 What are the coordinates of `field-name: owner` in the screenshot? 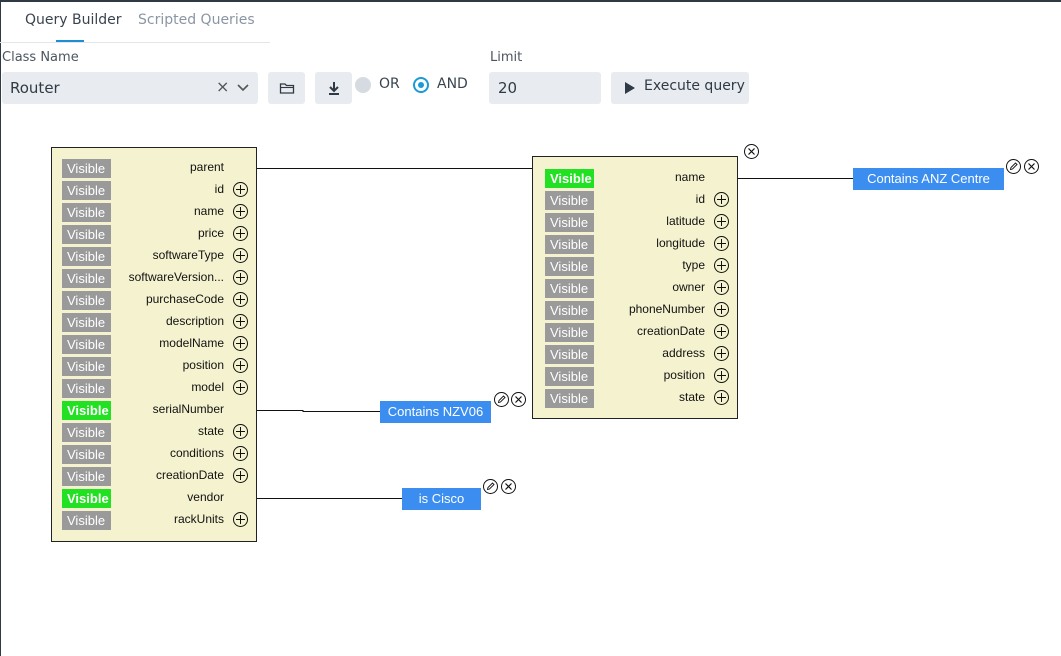 It's located at (688, 287).